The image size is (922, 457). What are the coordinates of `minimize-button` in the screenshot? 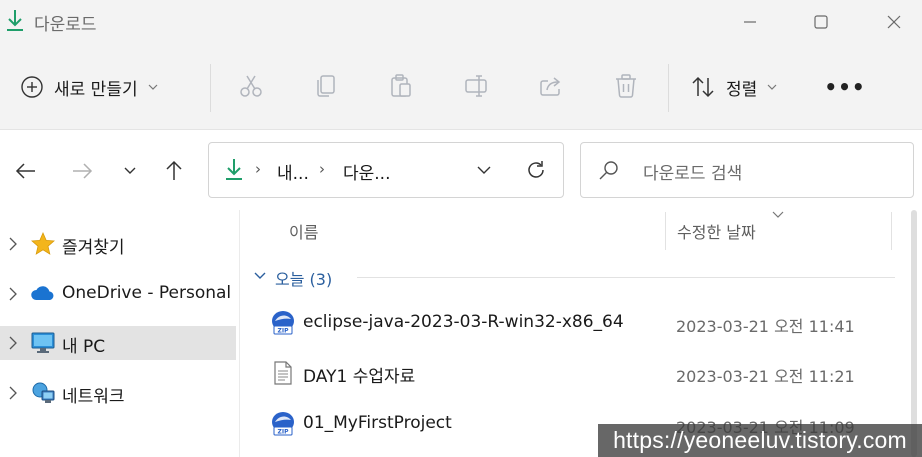 It's located at (750, 22).